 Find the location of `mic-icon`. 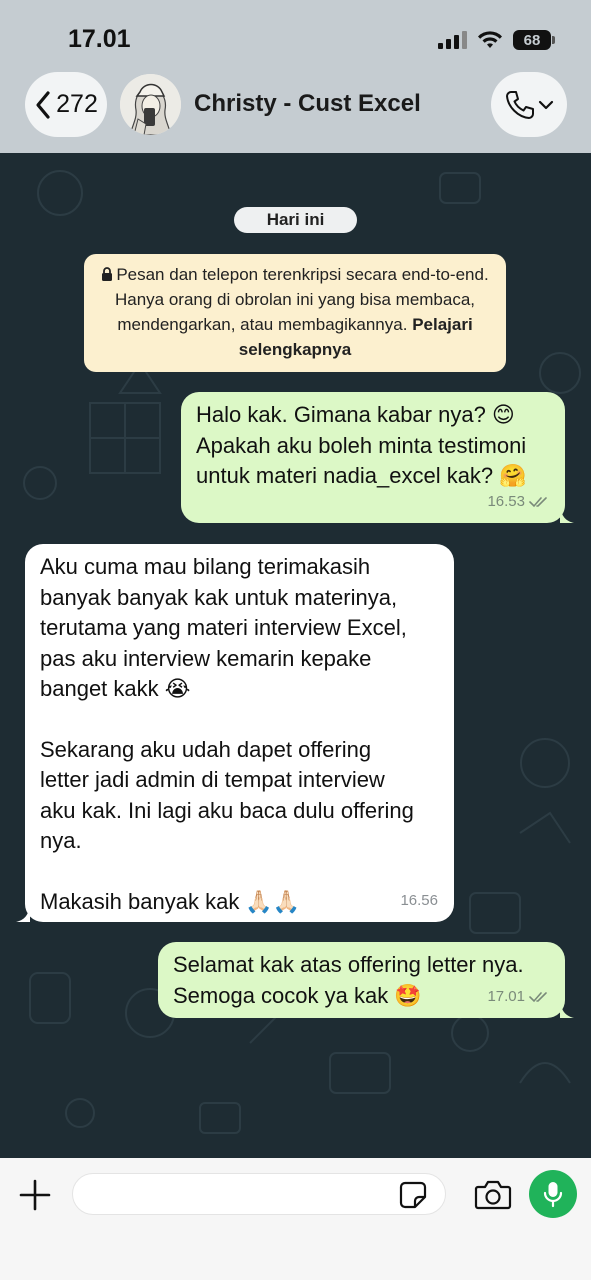

mic-icon is located at coordinates (553, 1195).